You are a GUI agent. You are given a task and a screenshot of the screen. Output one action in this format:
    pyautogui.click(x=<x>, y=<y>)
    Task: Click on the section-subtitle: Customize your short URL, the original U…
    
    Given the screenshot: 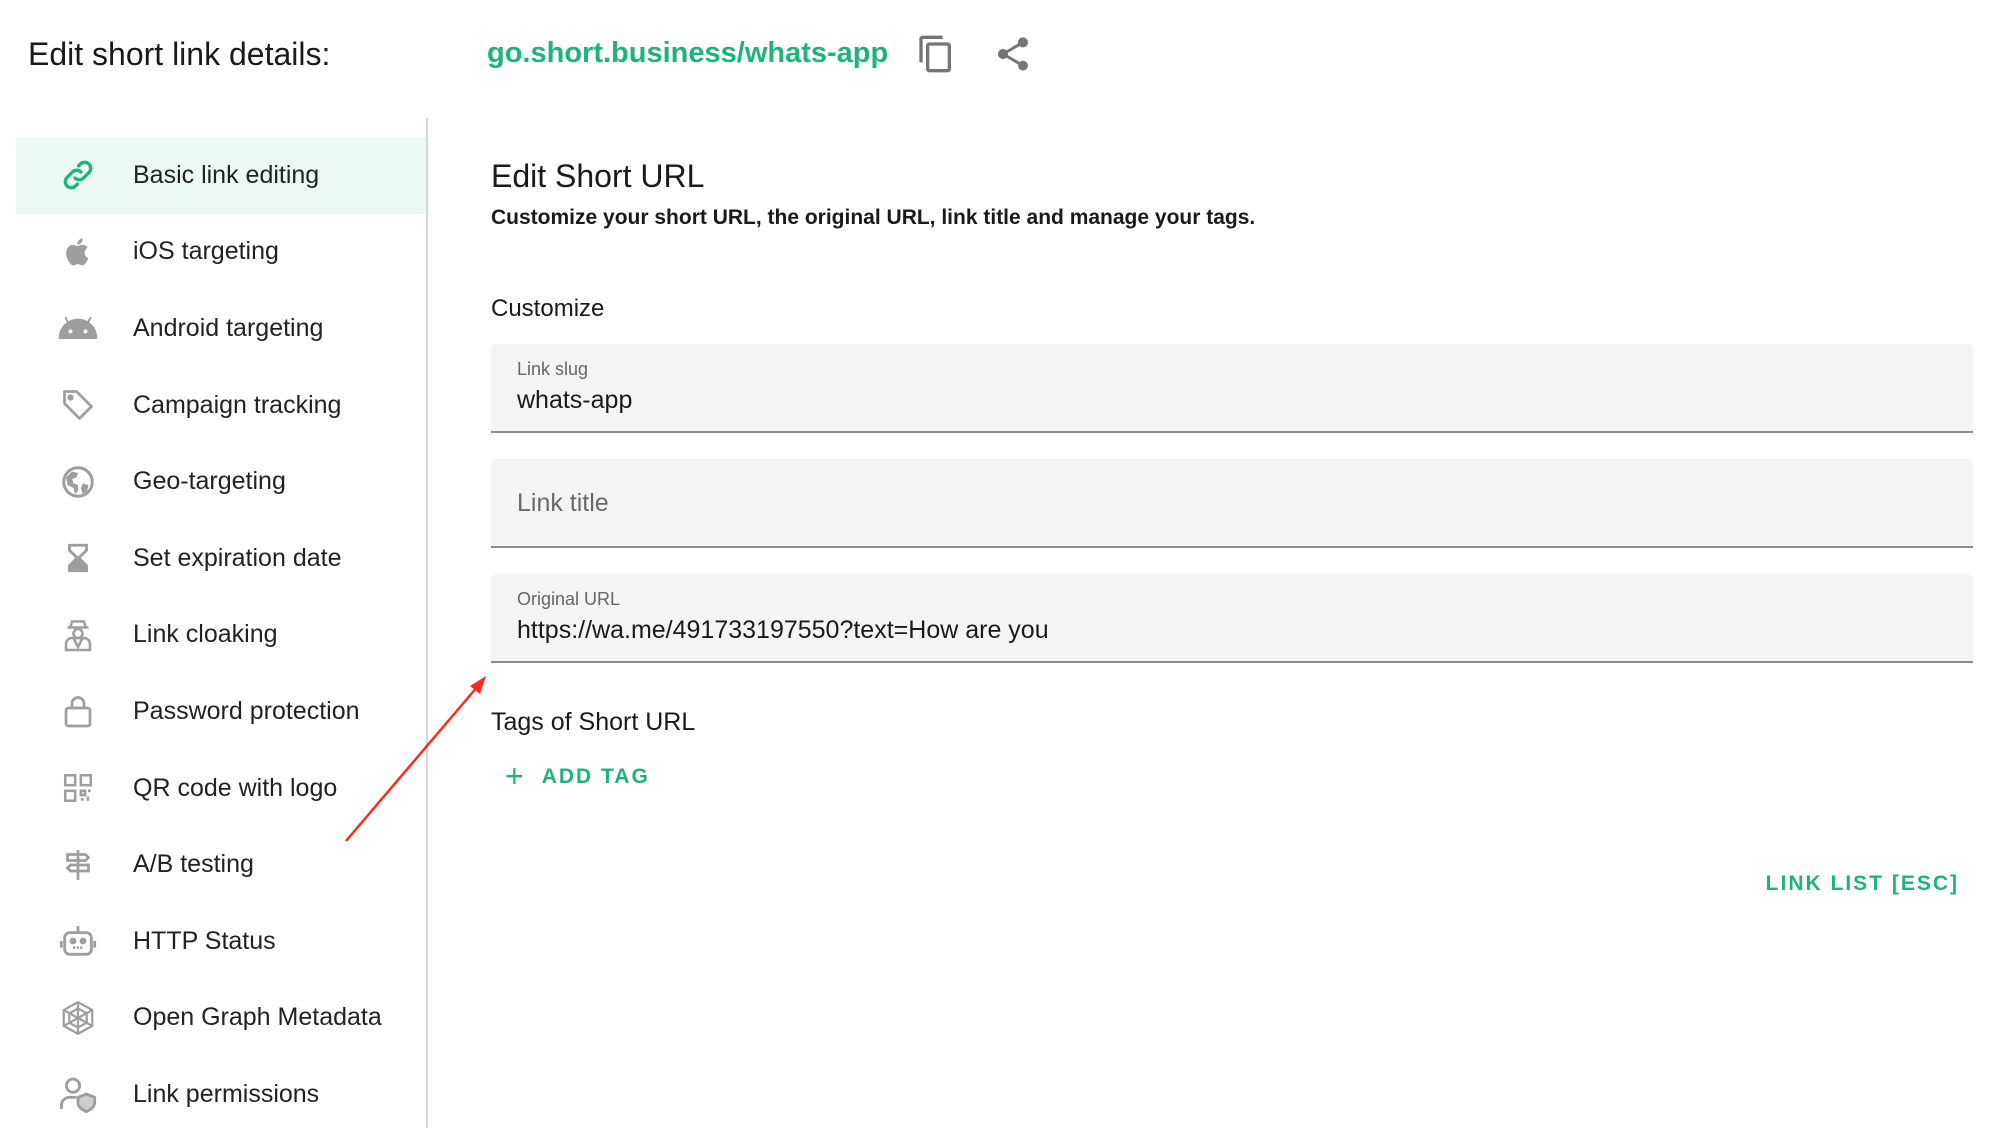 What is the action you would take?
    pyautogui.click(x=873, y=217)
    